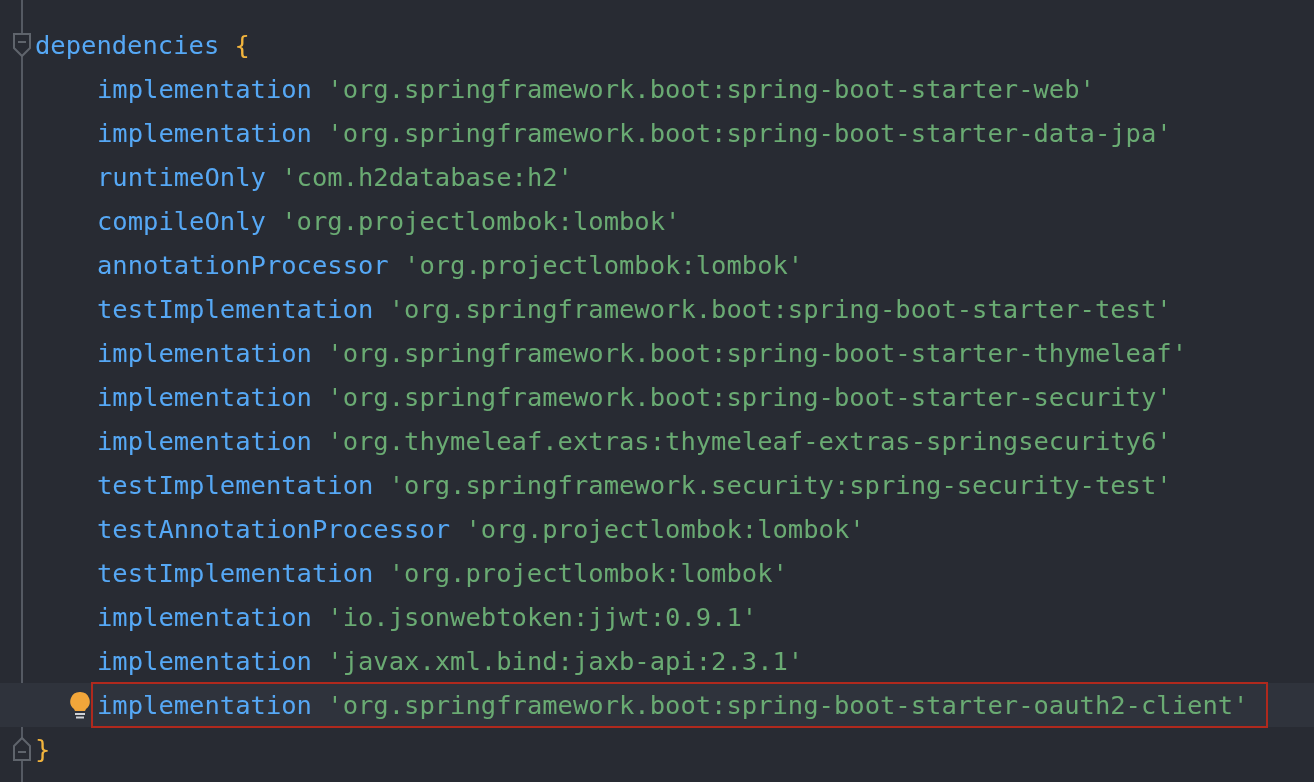  I want to click on code-line: implementation 'javax.xml.bind:jaxb-api:2.3.1', so click(450, 661).